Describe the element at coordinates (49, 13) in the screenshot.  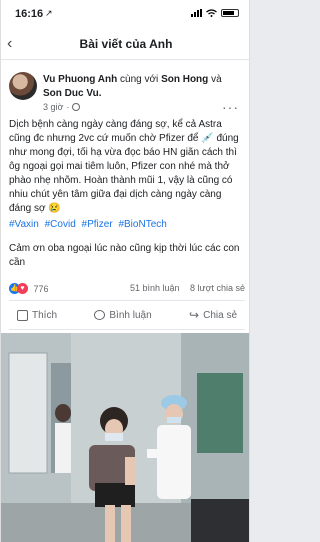
I see `location-arrow-icon: ↗` at that location.